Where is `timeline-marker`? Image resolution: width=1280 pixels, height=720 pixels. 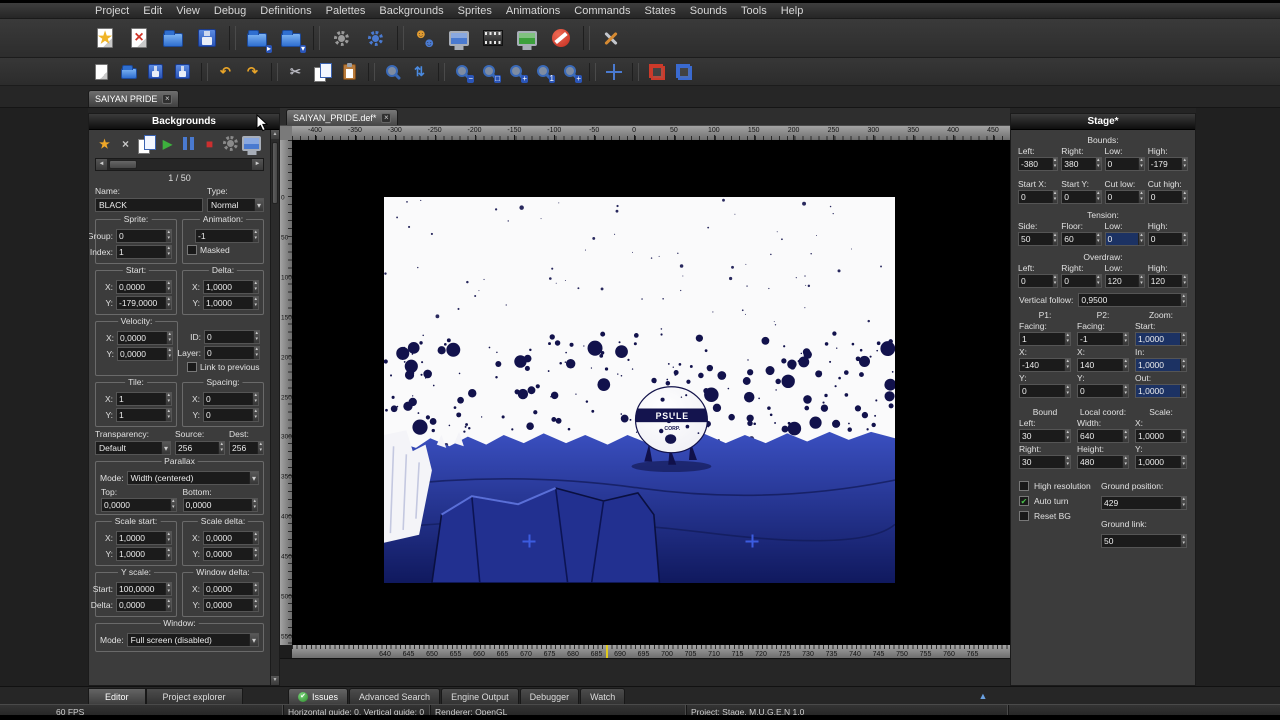 timeline-marker is located at coordinates (606, 651).